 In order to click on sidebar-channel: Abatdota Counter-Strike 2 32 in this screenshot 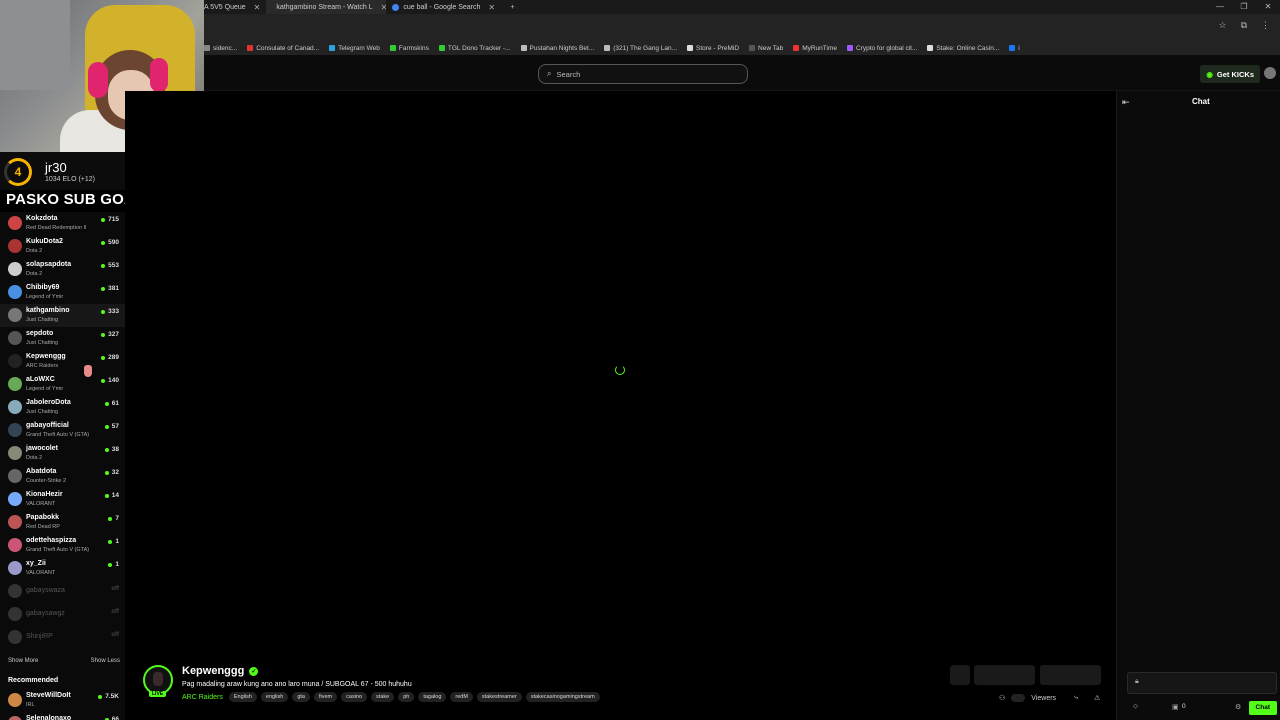, I will do `click(62, 476)`.